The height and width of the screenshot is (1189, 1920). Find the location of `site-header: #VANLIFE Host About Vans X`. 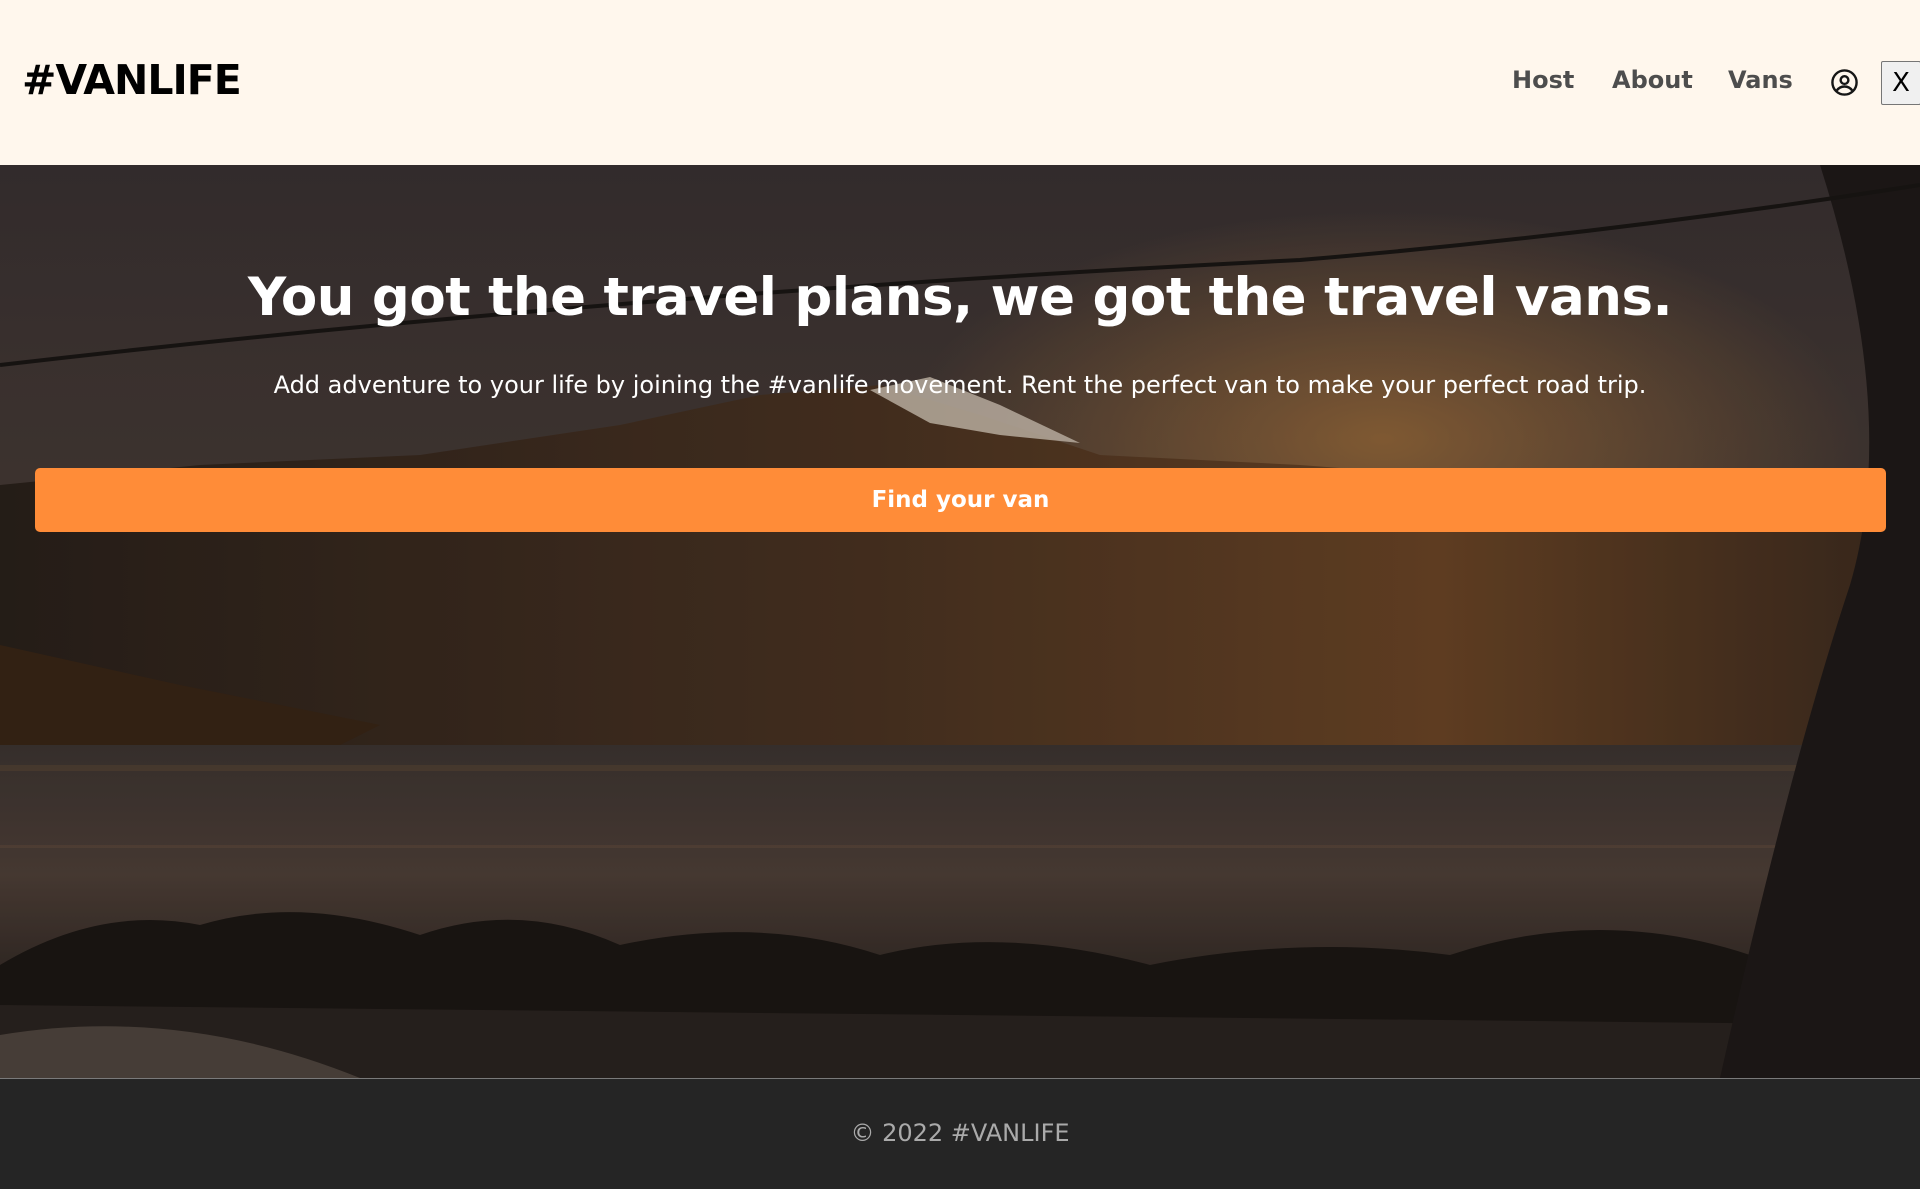

site-header: #VANLIFE Host About Vans X is located at coordinates (960, 82).